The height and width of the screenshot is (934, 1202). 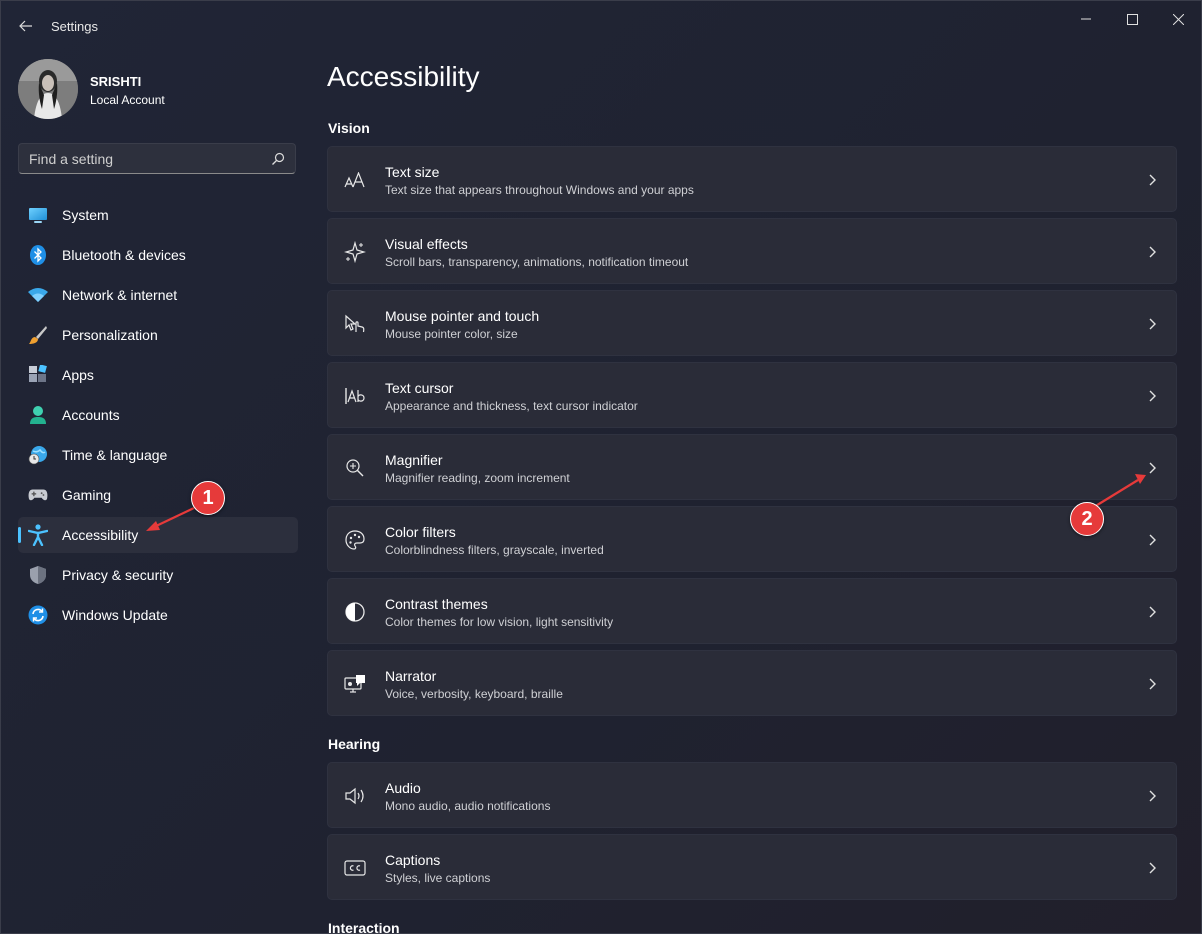 What do you see at coordinates (38, 375) in the screenshot?
I see `apps-icon` at bounding box center [38, 375].